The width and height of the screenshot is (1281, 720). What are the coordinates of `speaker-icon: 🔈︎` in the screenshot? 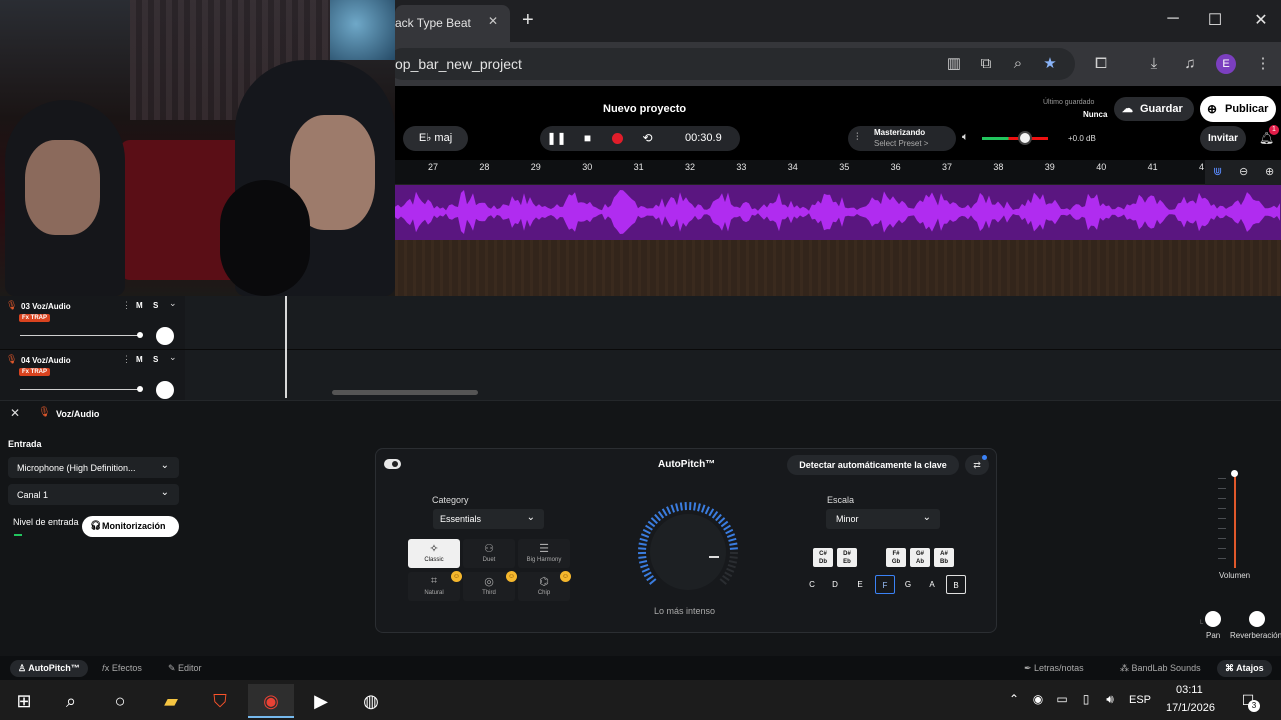 It's located at (965, 137).